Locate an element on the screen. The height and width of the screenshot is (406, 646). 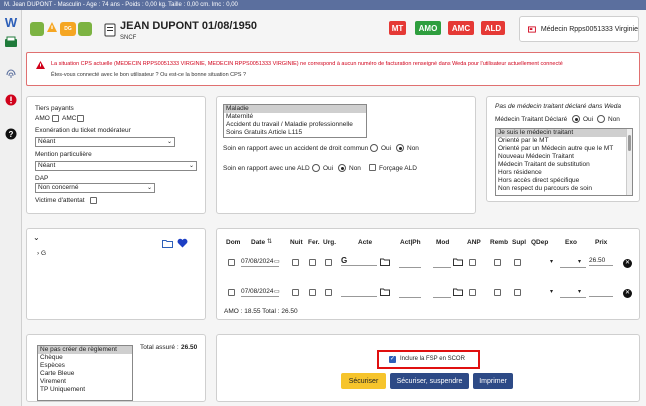
victime-label: Victime d'attentat is located at coordinates (60, 200).